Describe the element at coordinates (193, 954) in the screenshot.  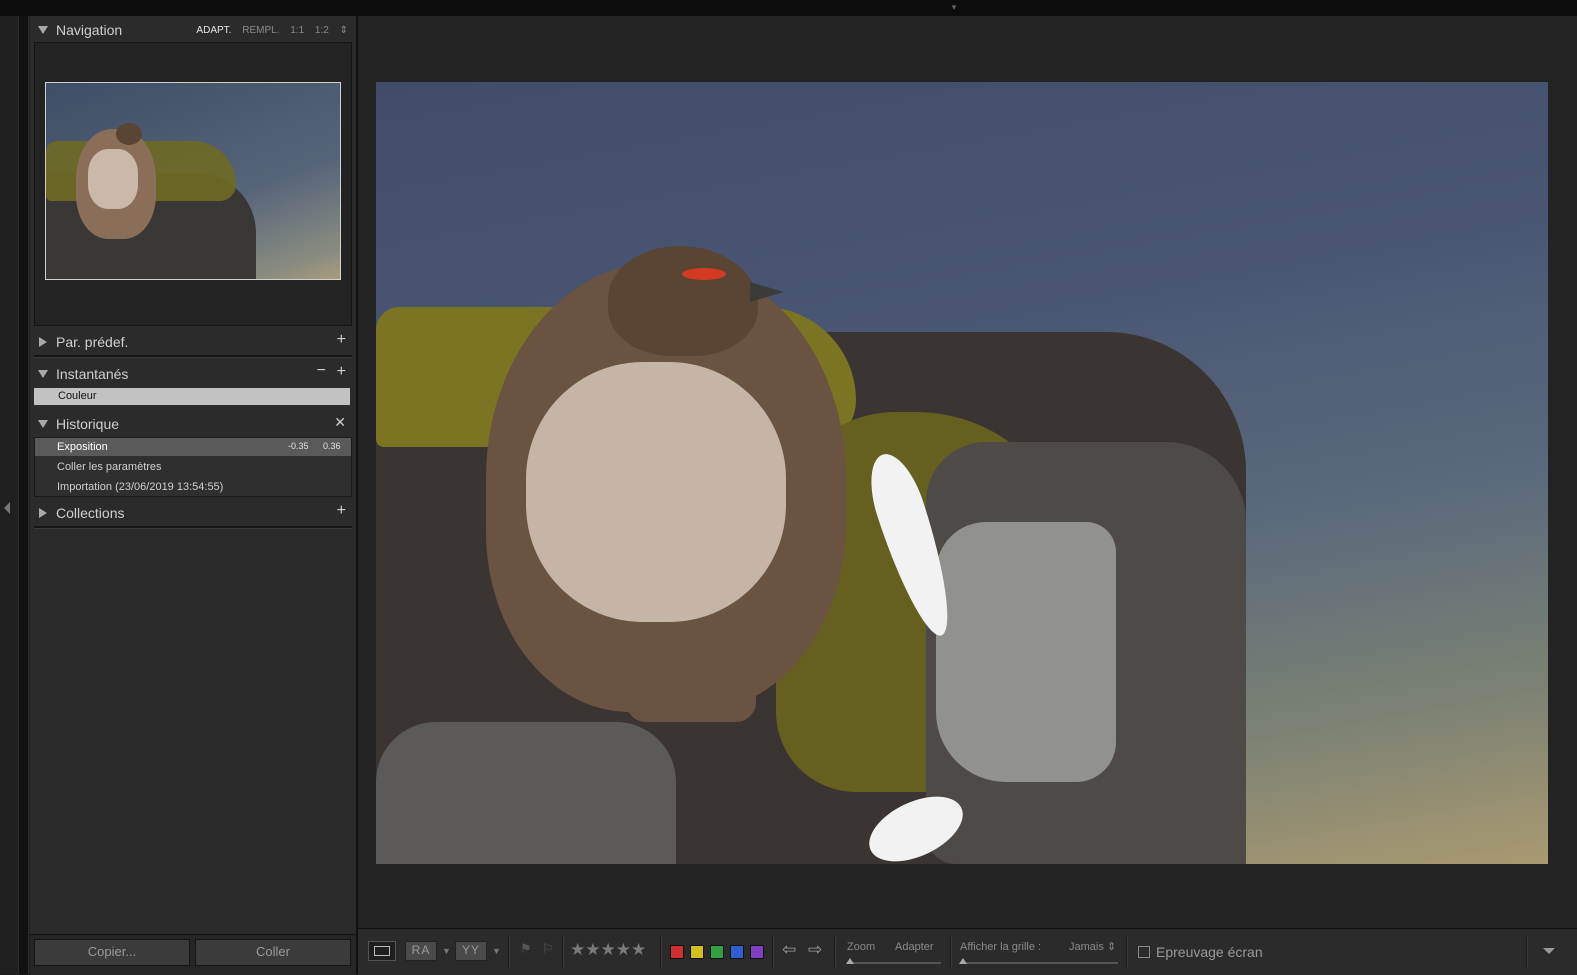
I see `copy-paste-bar: Copier... Coller` at that location.